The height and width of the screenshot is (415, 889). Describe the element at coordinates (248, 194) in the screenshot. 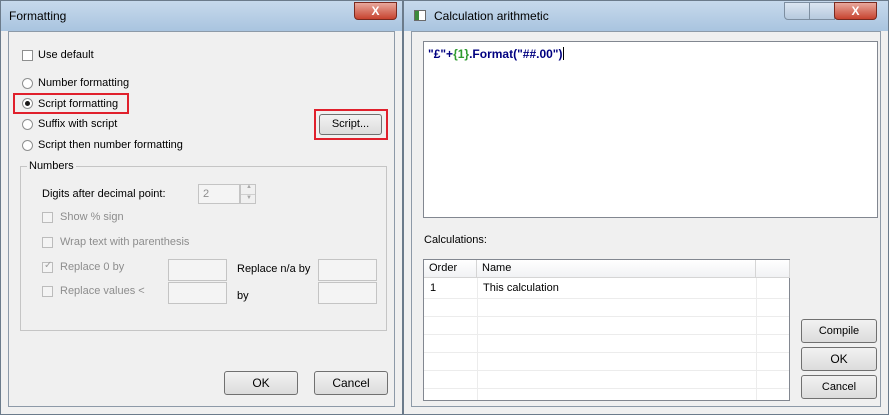

I see `digits-spinner: ▲ ▼` at that location.